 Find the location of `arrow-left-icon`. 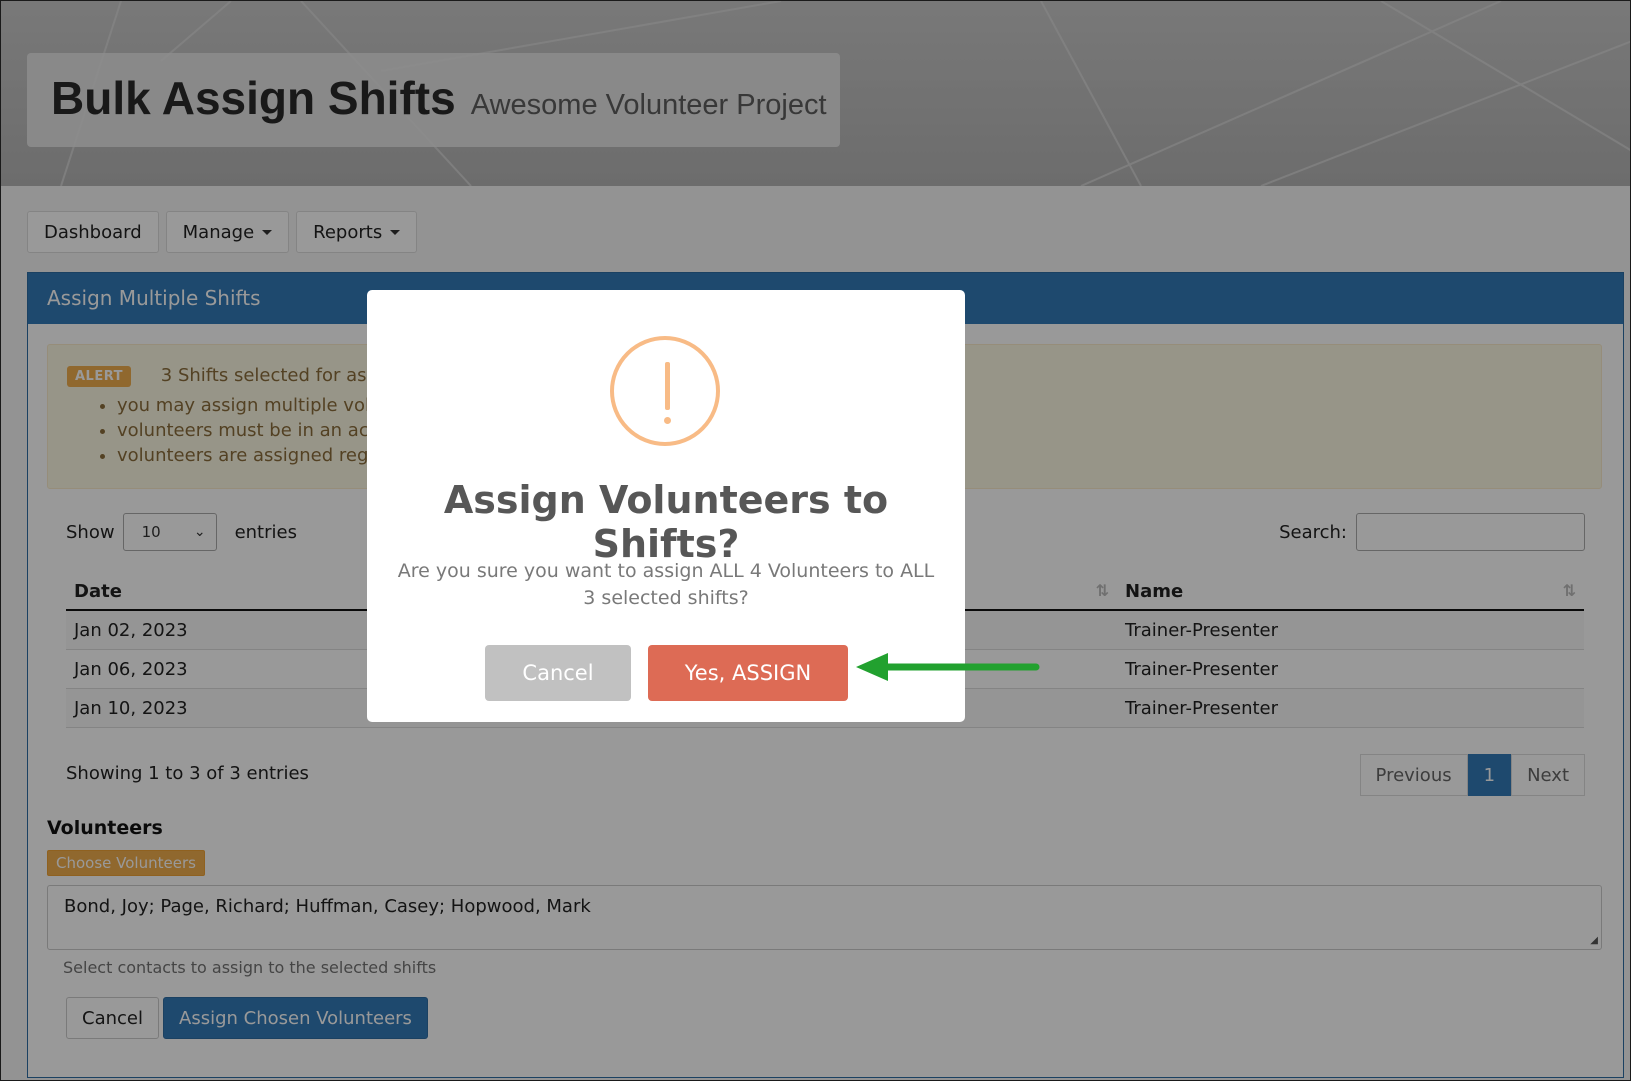

arrow-left-icon is located at coordinates (948, 667).